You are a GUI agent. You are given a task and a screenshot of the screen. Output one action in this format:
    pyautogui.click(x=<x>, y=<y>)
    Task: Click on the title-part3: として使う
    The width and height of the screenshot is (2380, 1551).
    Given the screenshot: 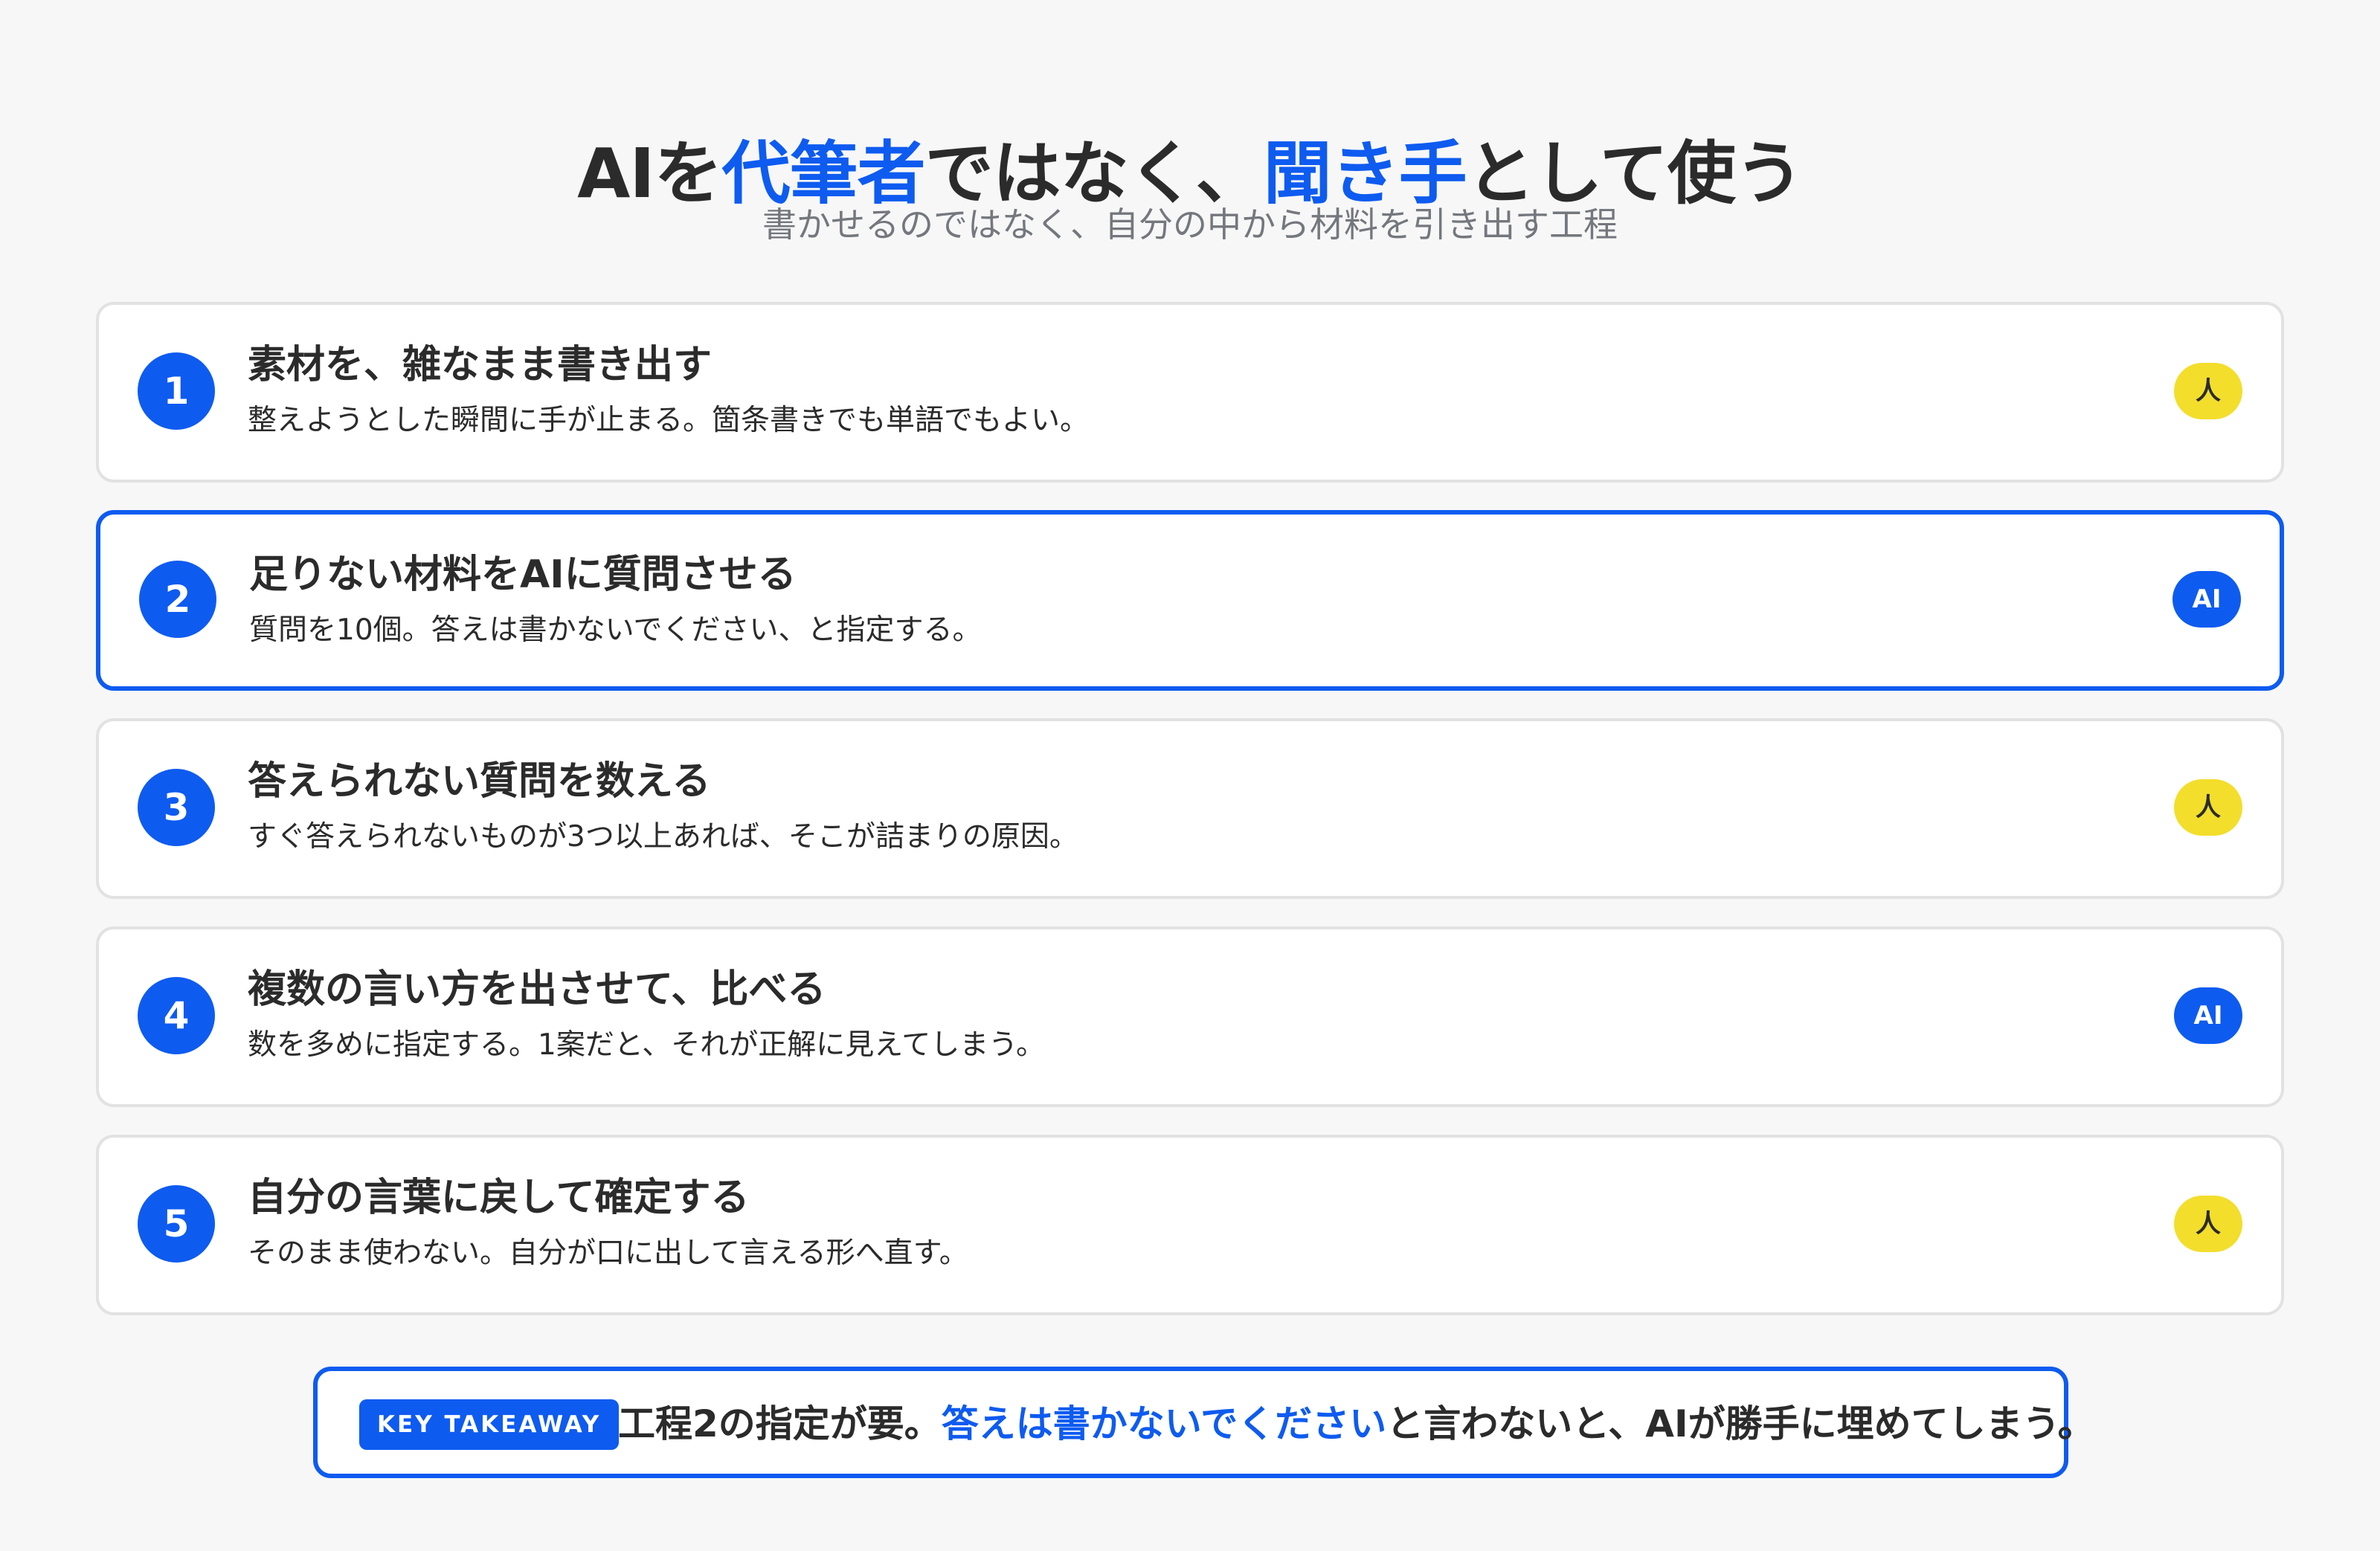 What is the action you would take?
    pyautogui.click(x=1635, y=173)
    